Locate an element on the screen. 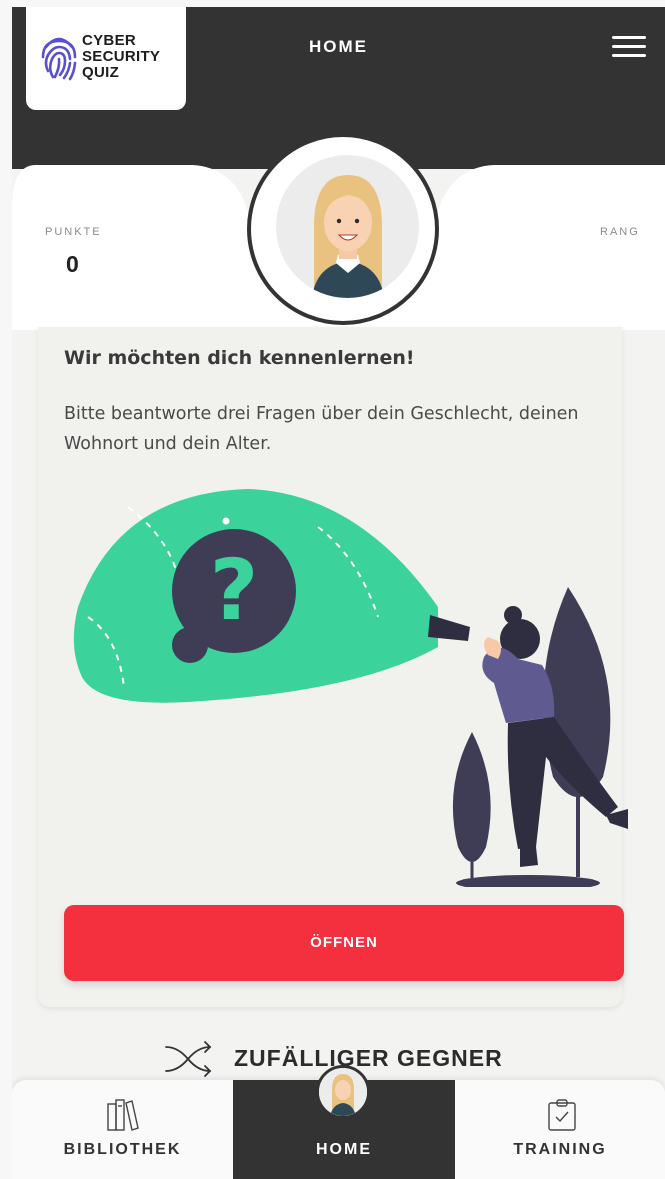  bottom-navigation: BIBLIOTHEK HOME TRAINING is located at coordinates (338, 1122).